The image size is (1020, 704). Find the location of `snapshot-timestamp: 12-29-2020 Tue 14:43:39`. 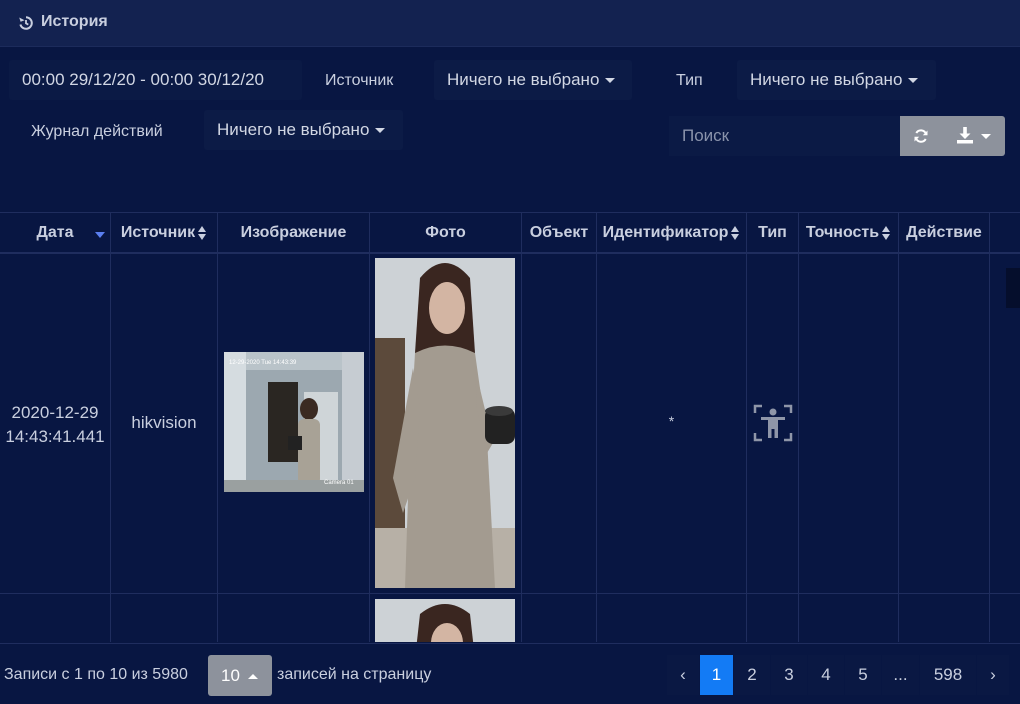

snapshot-timestamp: 12-29-2020 Tue 14:43:39 is located at coordinates (263, 363).